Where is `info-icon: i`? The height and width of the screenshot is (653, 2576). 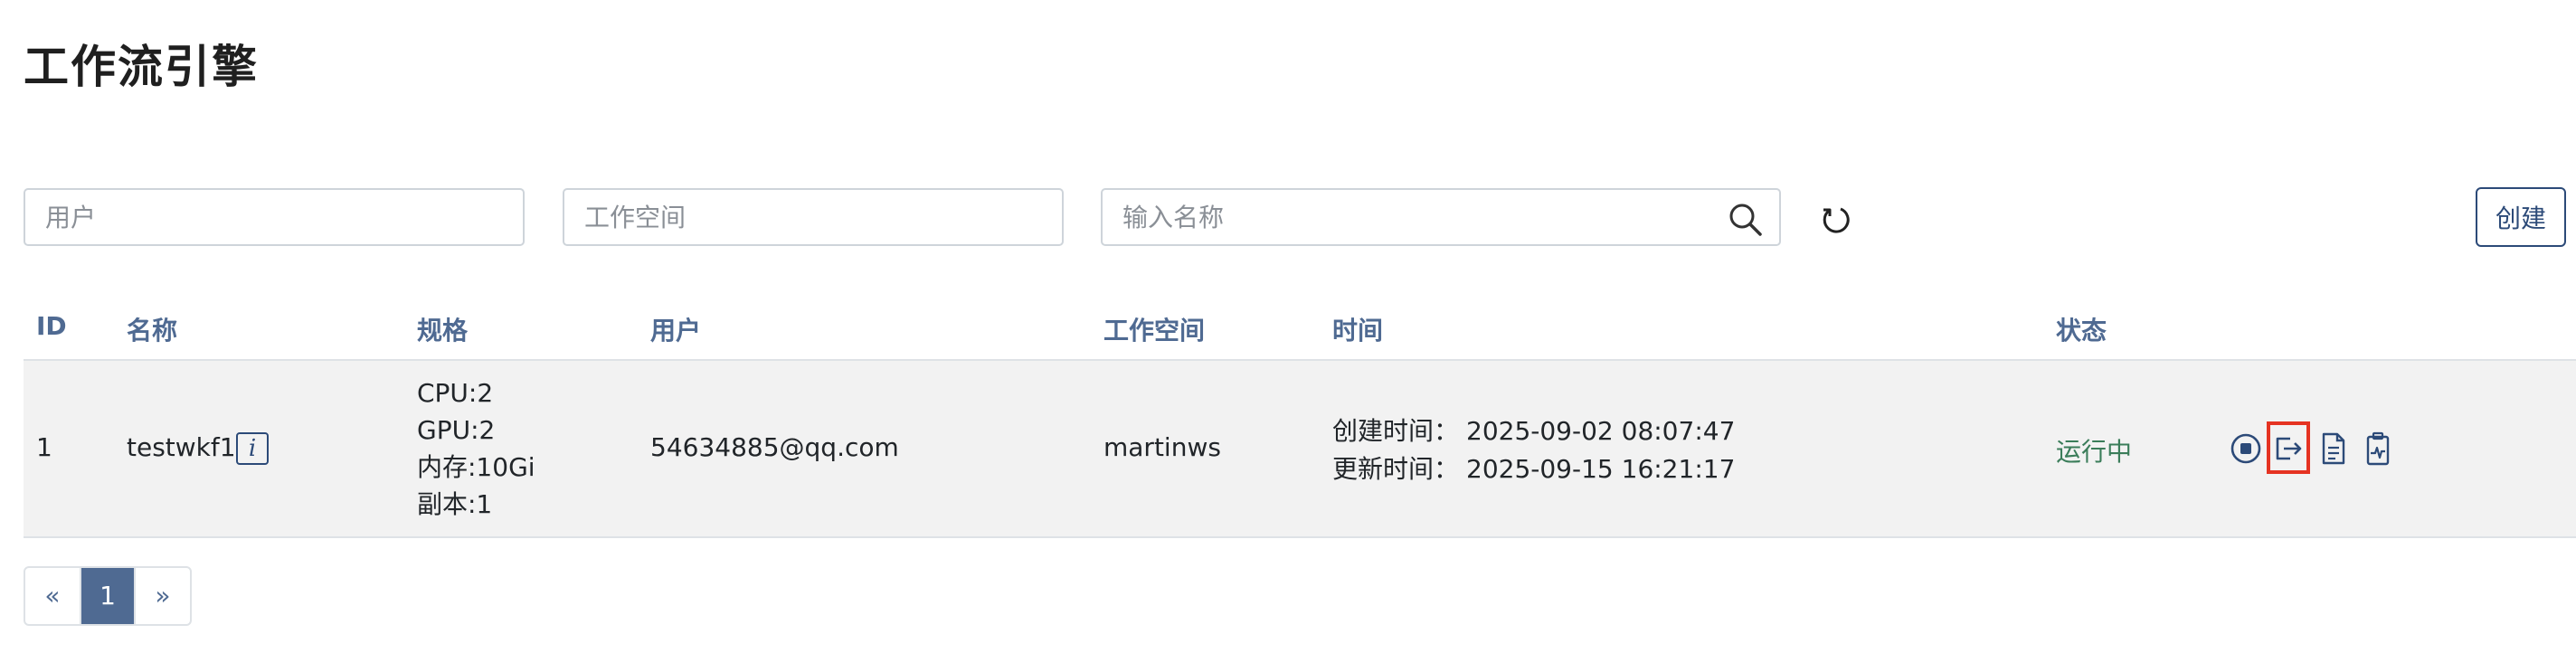
info-icon: i is located at coordinates (252, 448).